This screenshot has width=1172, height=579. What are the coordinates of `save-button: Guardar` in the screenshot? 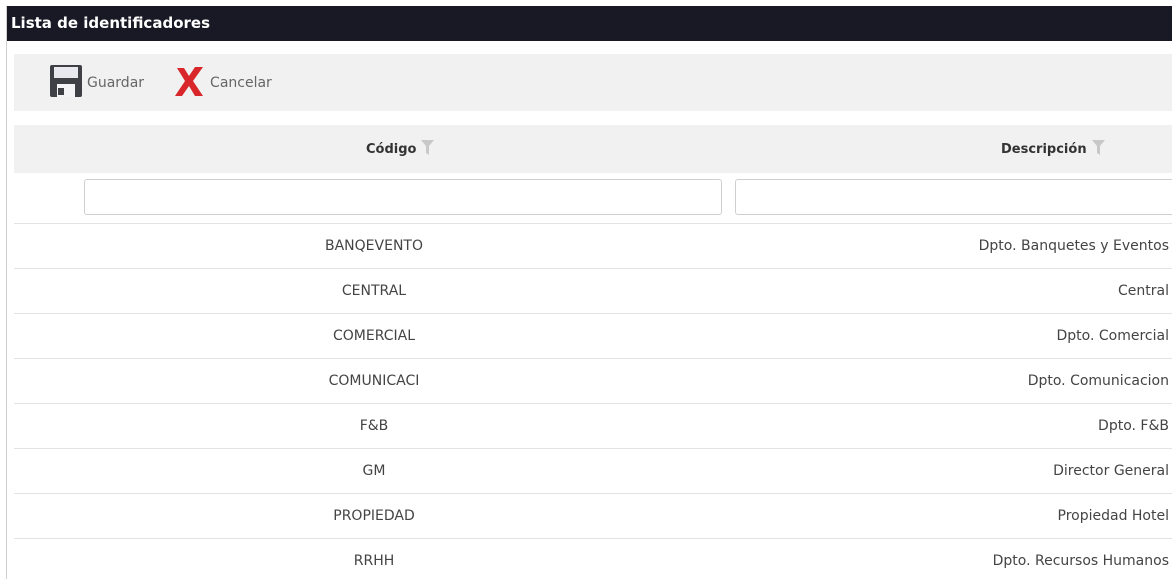 It's located at (96, 83).